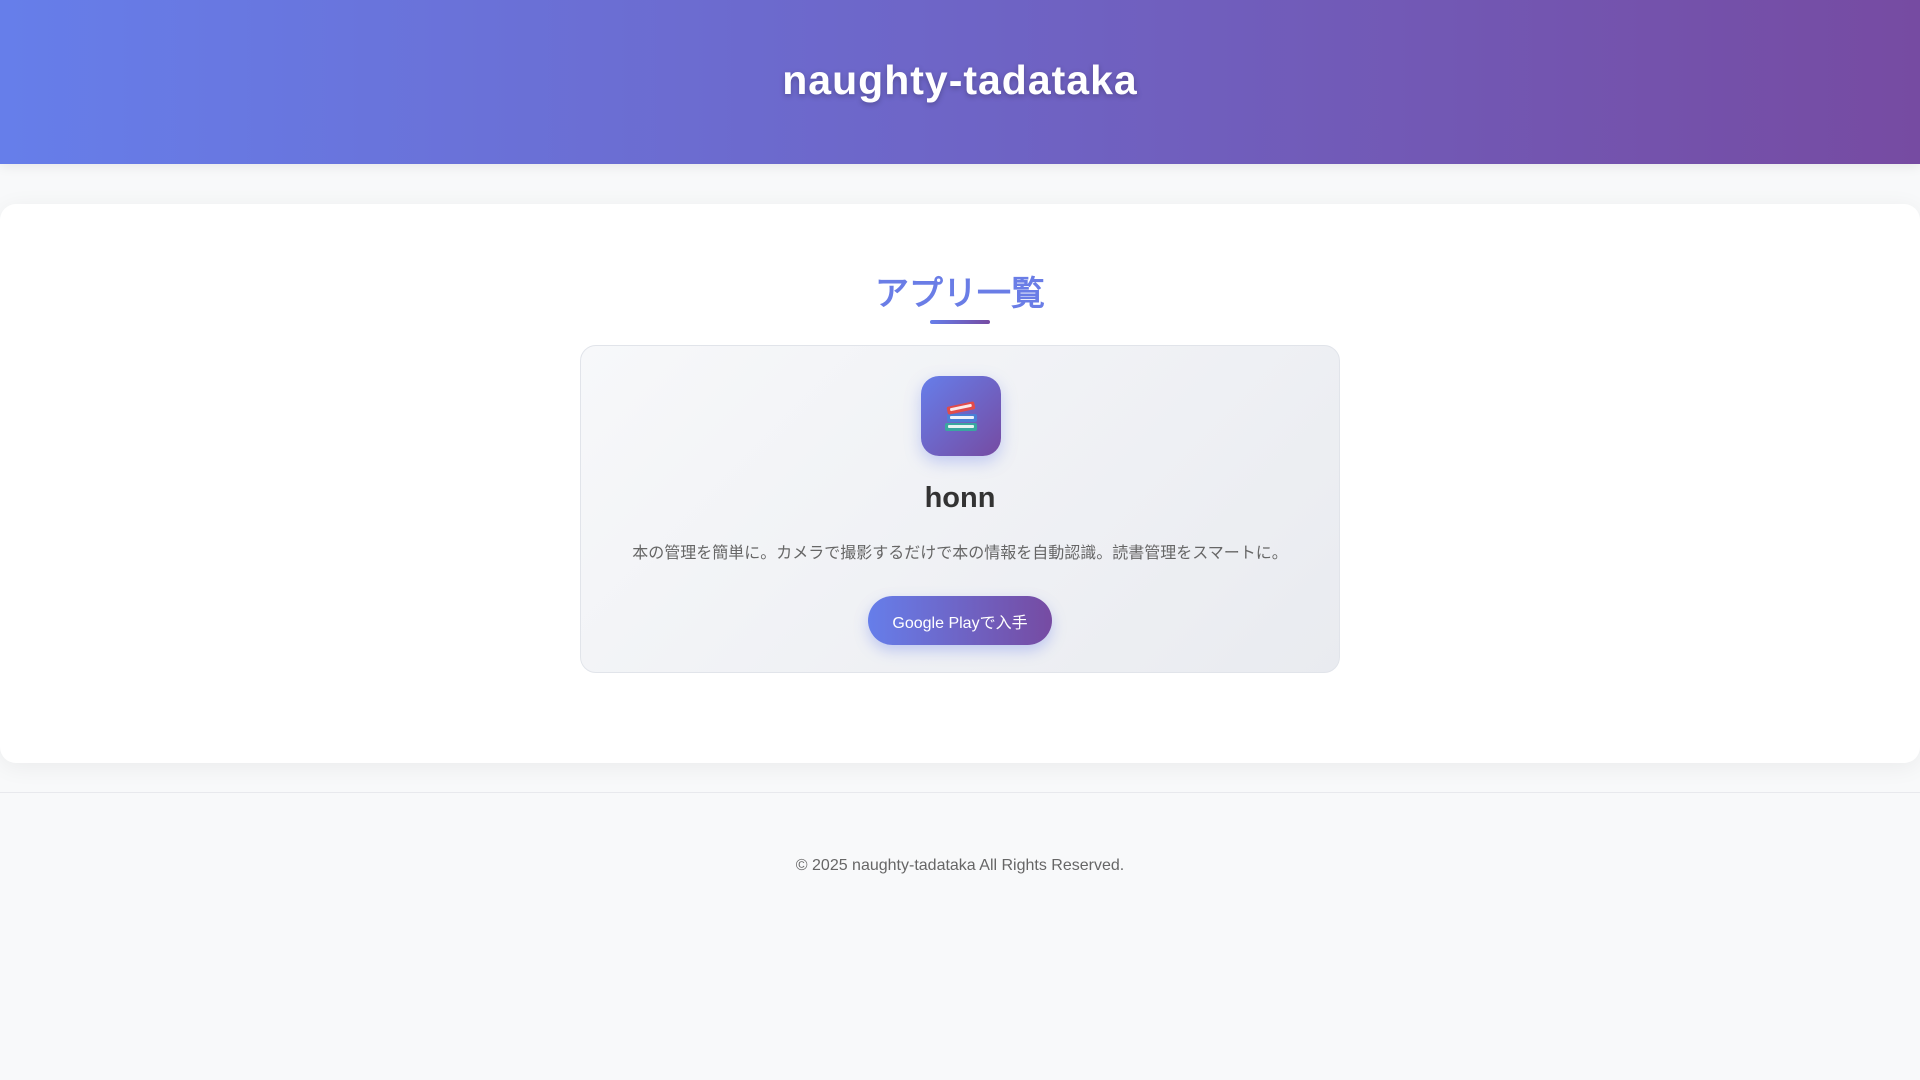 The width and height of the screenshot is (1920, 1080). I want to click on app-name: honn, so click(960, 498).